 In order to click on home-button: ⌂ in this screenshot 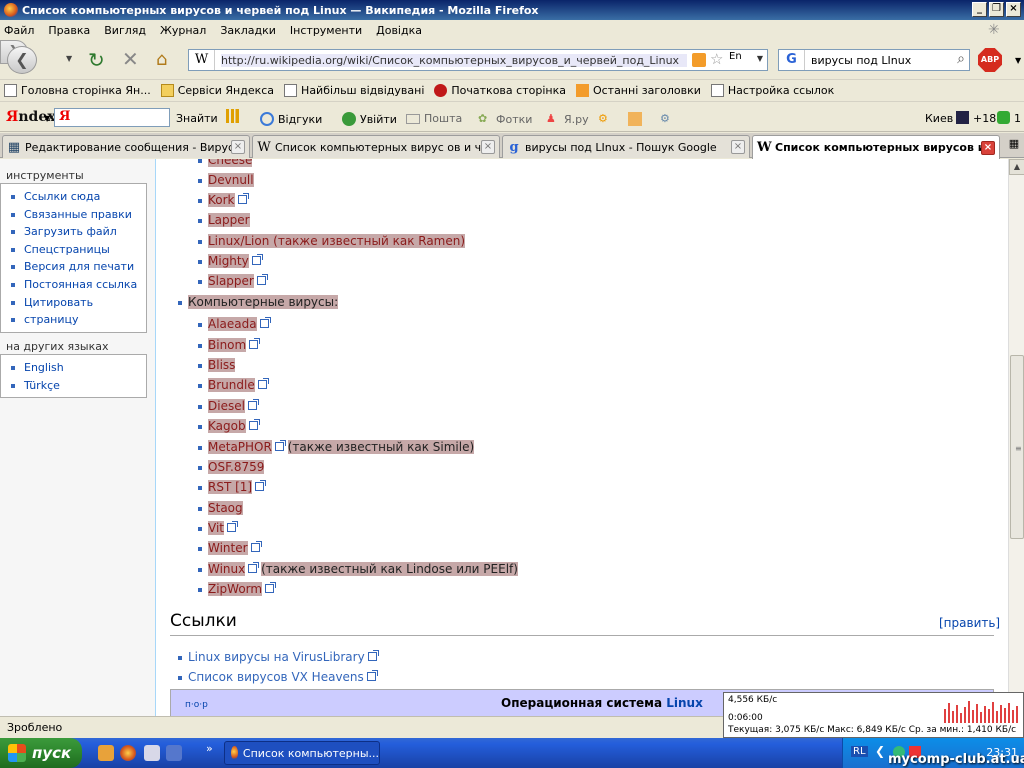, I will do `click(161, 59)`.